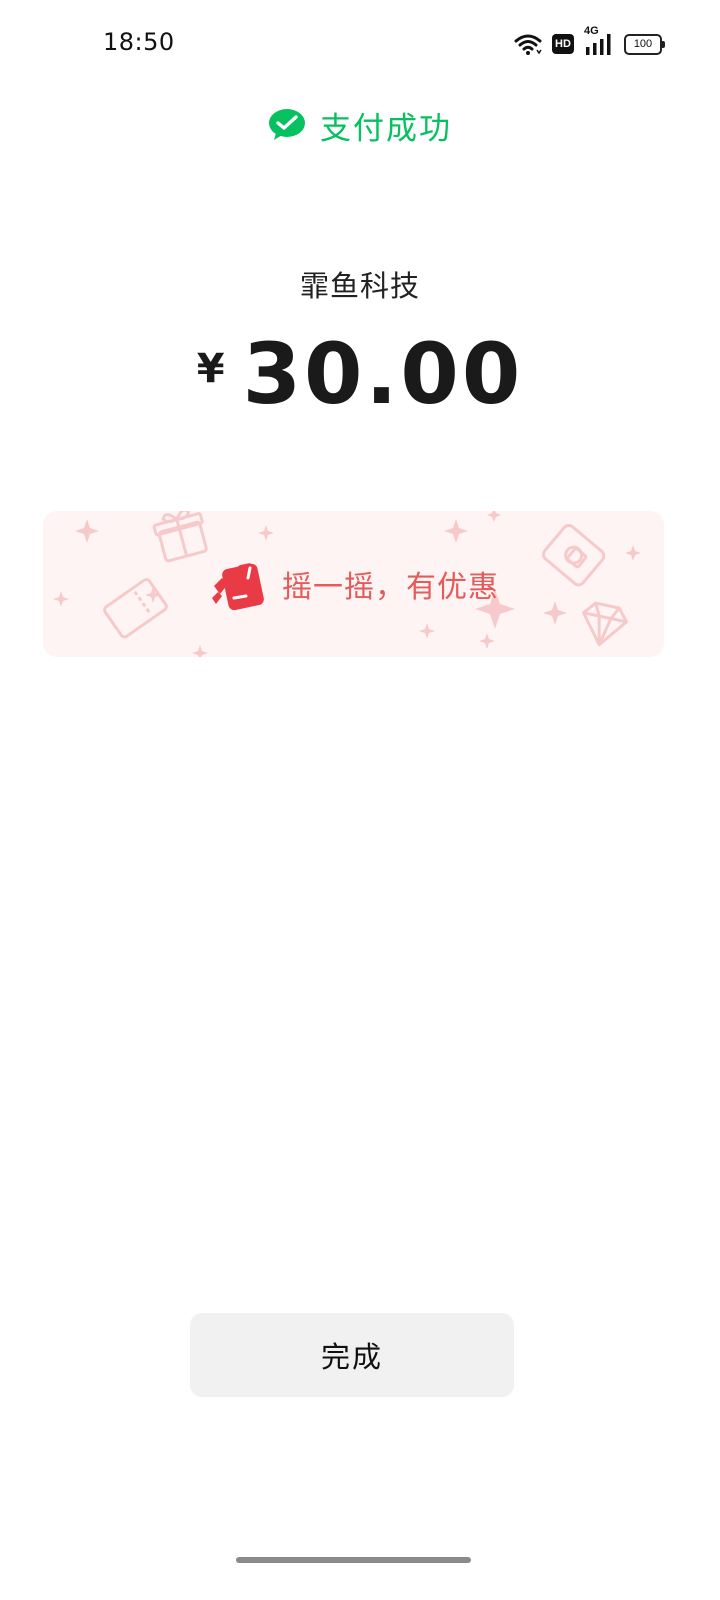  I want to click on network-type-label: 4G, so click(591, 31).